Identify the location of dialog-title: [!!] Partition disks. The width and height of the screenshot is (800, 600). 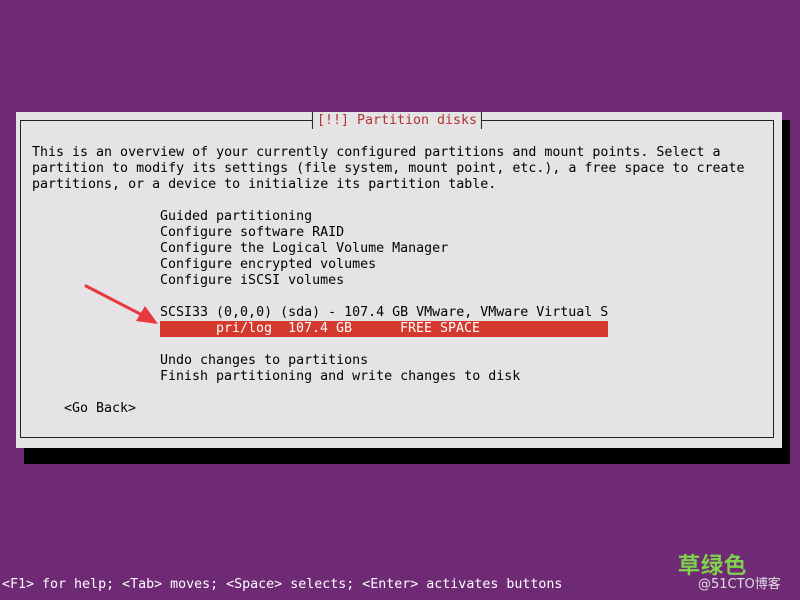
(397, 120).